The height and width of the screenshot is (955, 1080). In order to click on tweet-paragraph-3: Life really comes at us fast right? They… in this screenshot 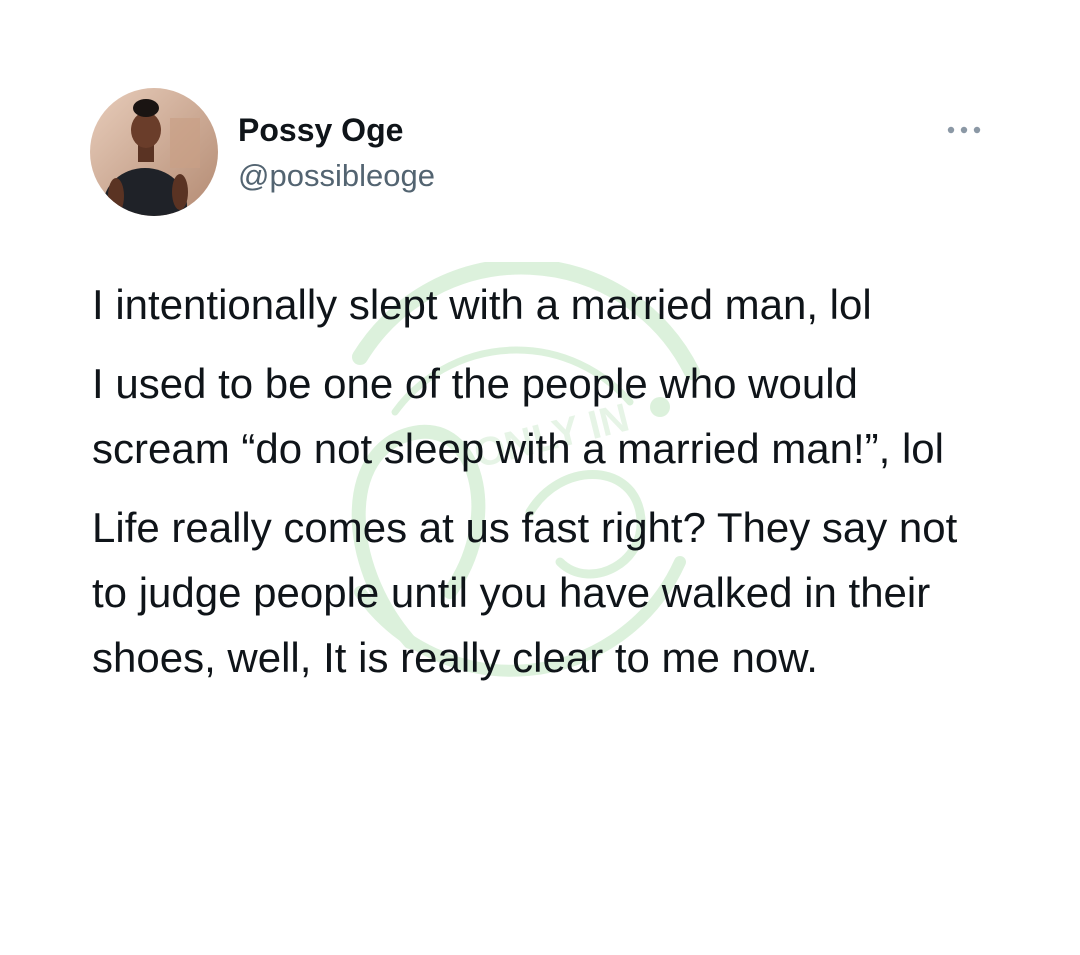, I will do `click(525, 592)`.